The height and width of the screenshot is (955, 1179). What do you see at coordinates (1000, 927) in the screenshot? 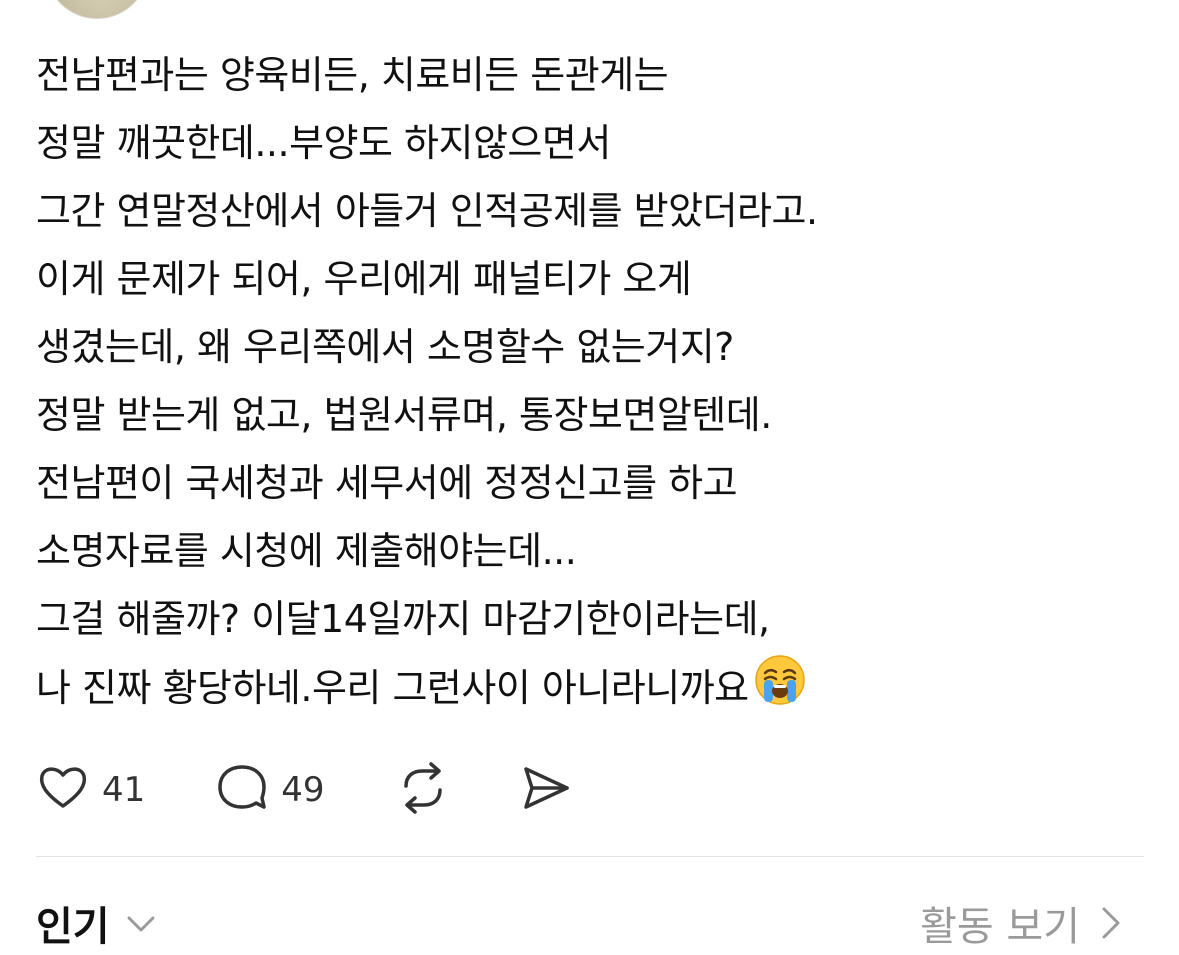
I see `activity-label: 활동 보기` at bounding box center [1000, 927].